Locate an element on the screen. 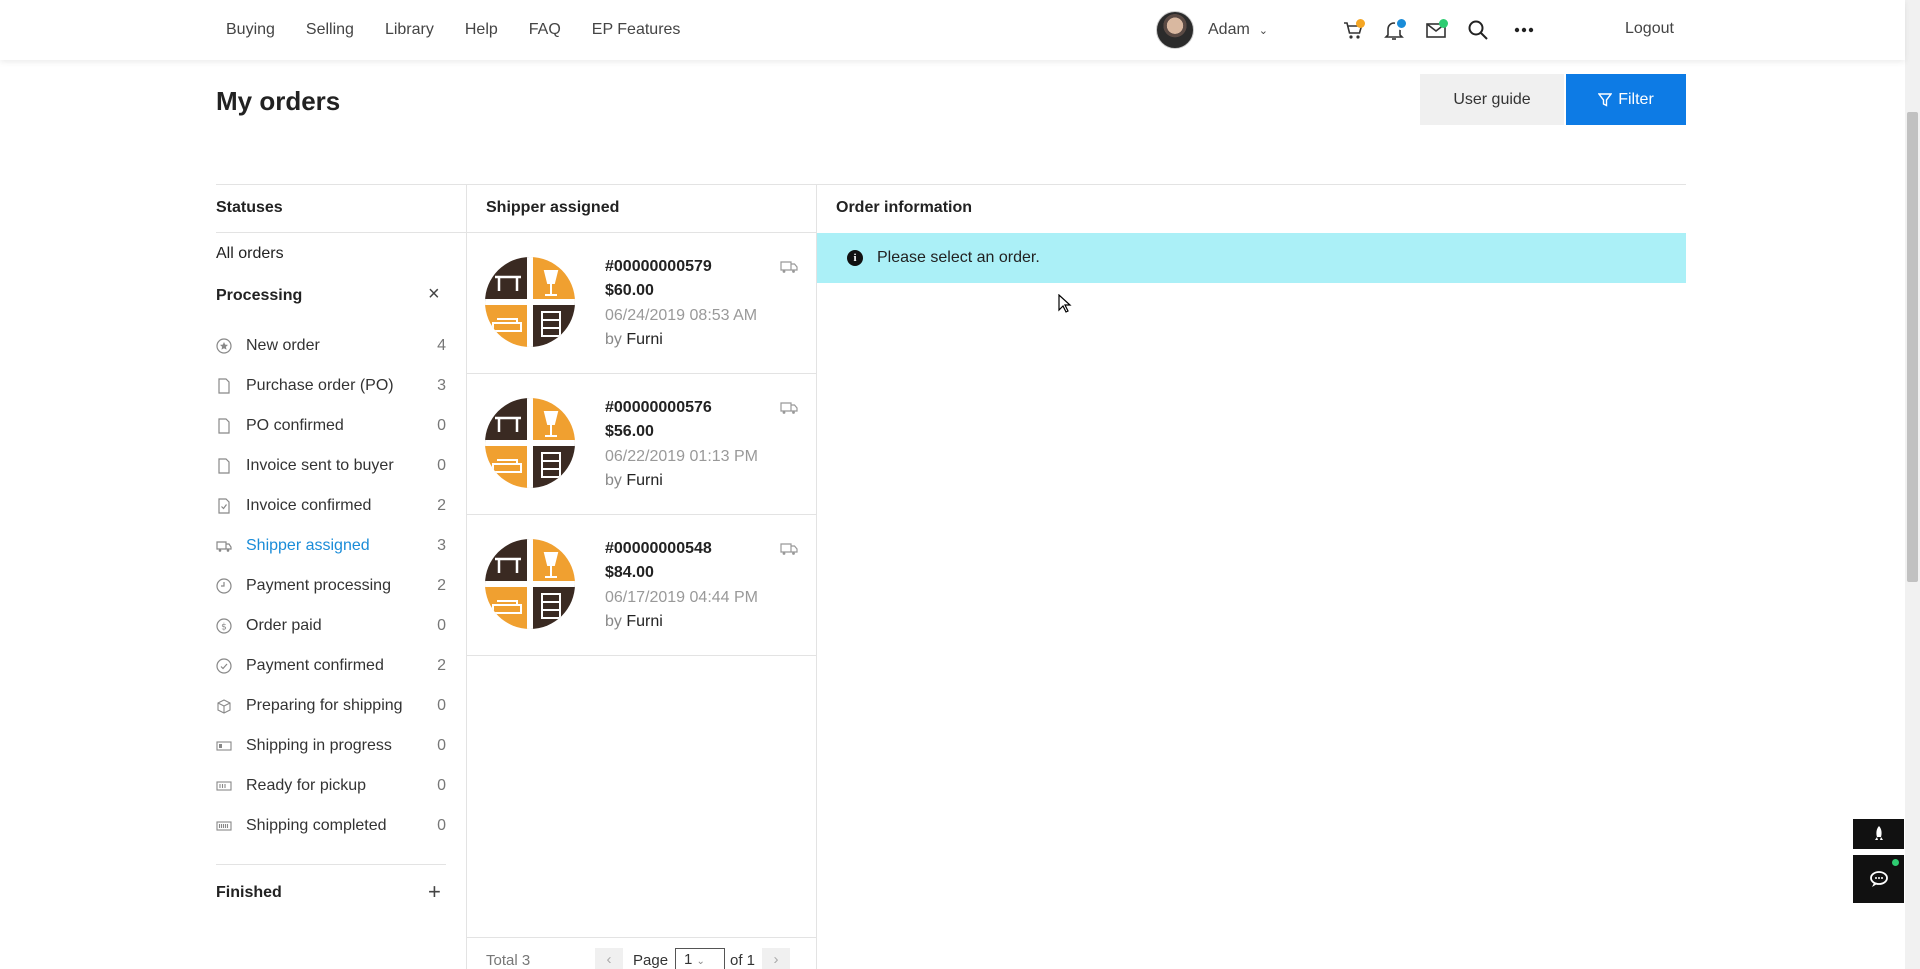  order-price: $84.00 is located at coordinates (629, 572).